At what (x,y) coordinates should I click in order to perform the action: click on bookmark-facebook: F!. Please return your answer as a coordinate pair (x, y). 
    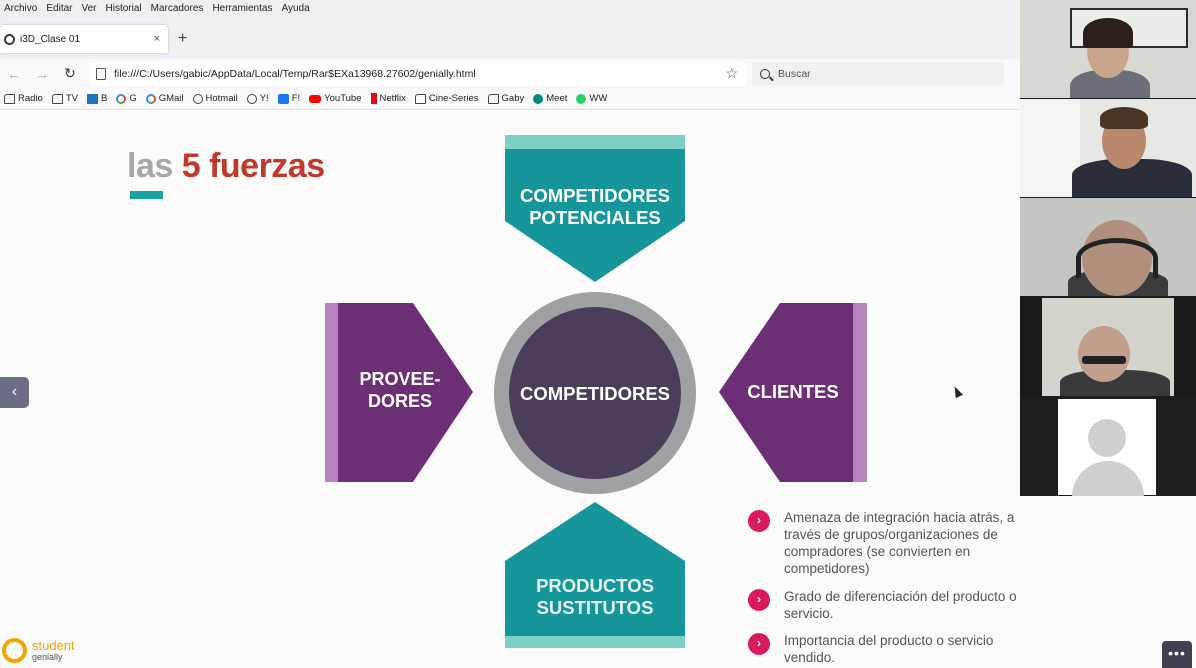
    Looking at the image, I should click on (288, 98).